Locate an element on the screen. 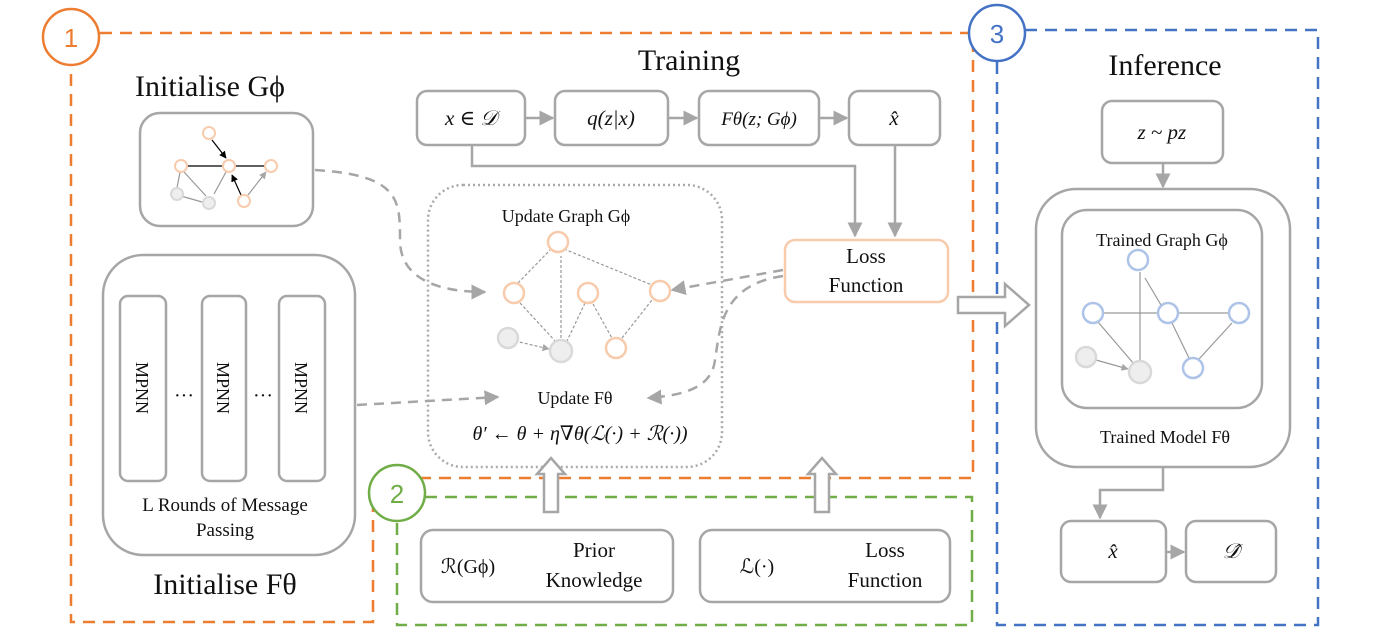 Image resolution: width=1375 pixels, height=631 pixels. generated-sample-label: x̂ is located at coordinates (1112, 551).